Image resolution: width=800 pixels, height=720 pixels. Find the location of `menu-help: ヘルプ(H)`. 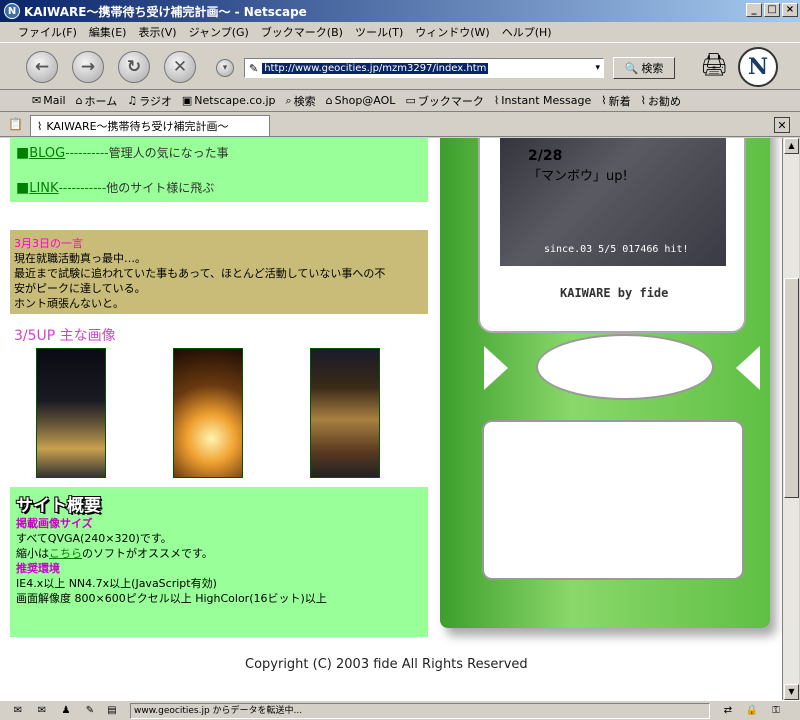

menu-help: ヘルプ(H) is located at coordinates (527, 32).